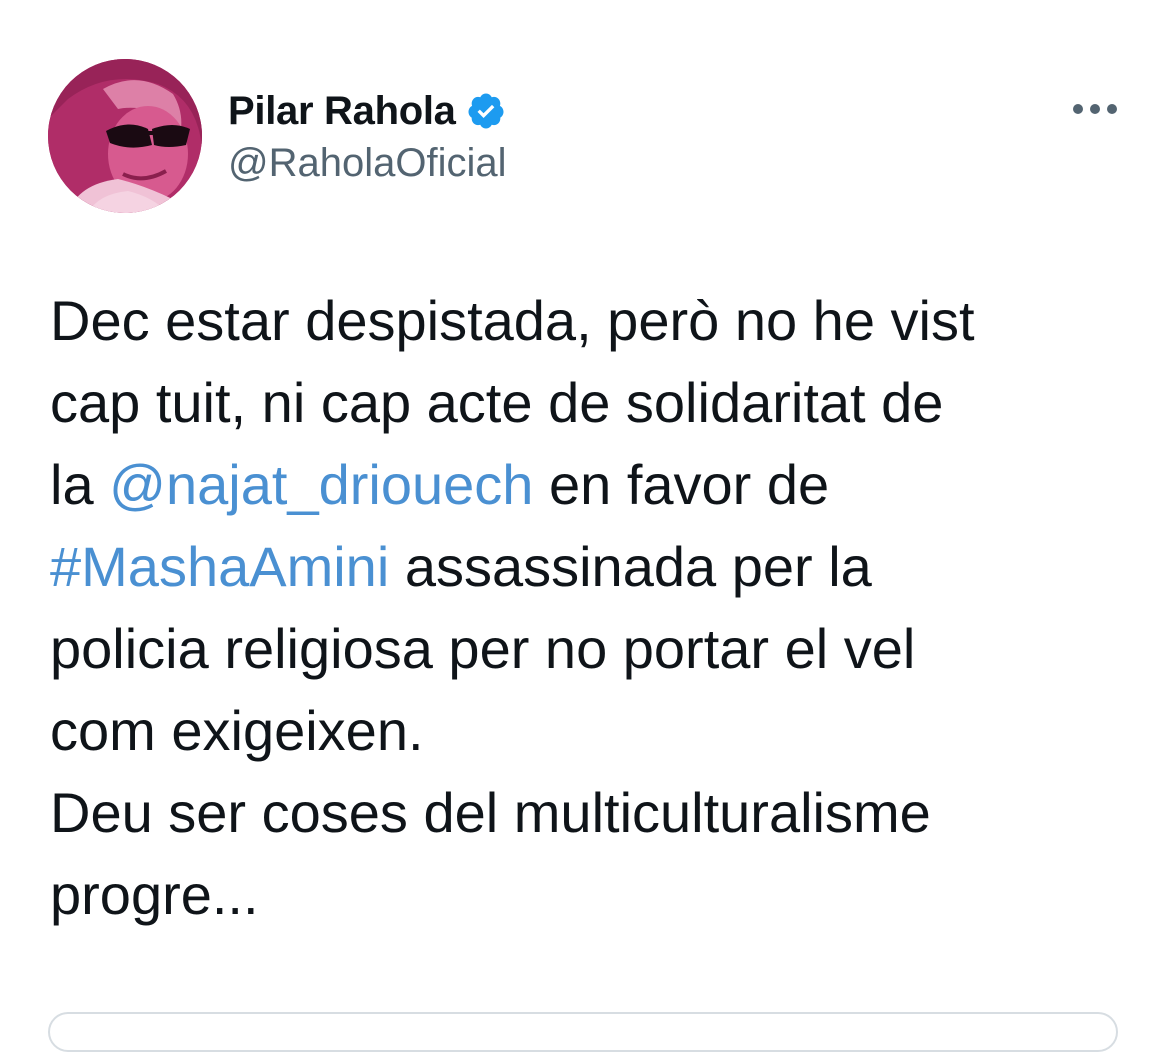 This screenshot has width=1170, height=1052. What do you see at coordinates (321, 484) in the screenshot?
I see `mention-link: @najat_driouech` at bounding box center [321, 484].